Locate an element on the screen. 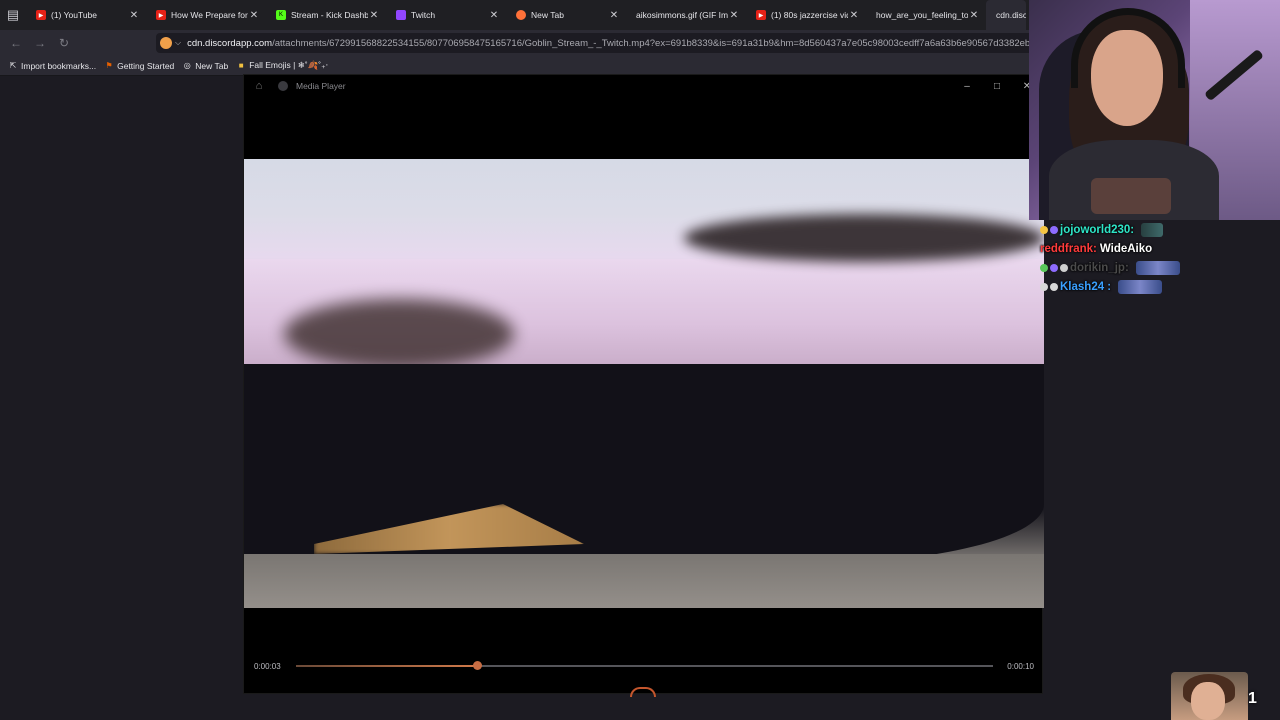 This screenshot has width=1280, height=720. tab-title: Twitch is located at coordinates (423, 15).